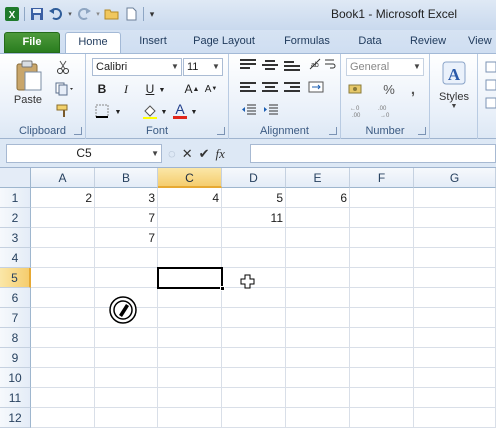 The image size is (496, 428). I want to click on tab-file: File, so click(32, 42).